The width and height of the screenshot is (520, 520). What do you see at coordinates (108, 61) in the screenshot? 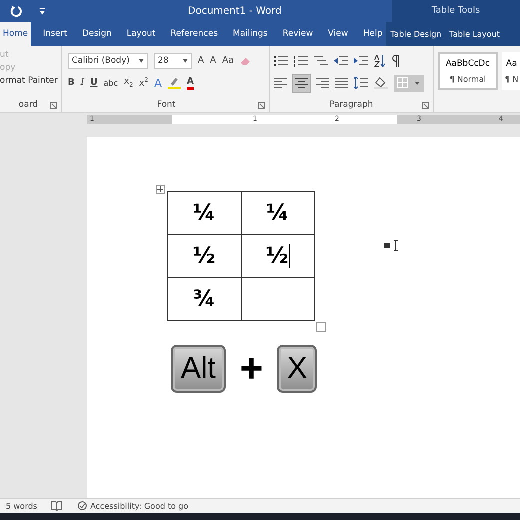
I see `font-name-field: Calibri (Body)` at bounding box center [108, 61].